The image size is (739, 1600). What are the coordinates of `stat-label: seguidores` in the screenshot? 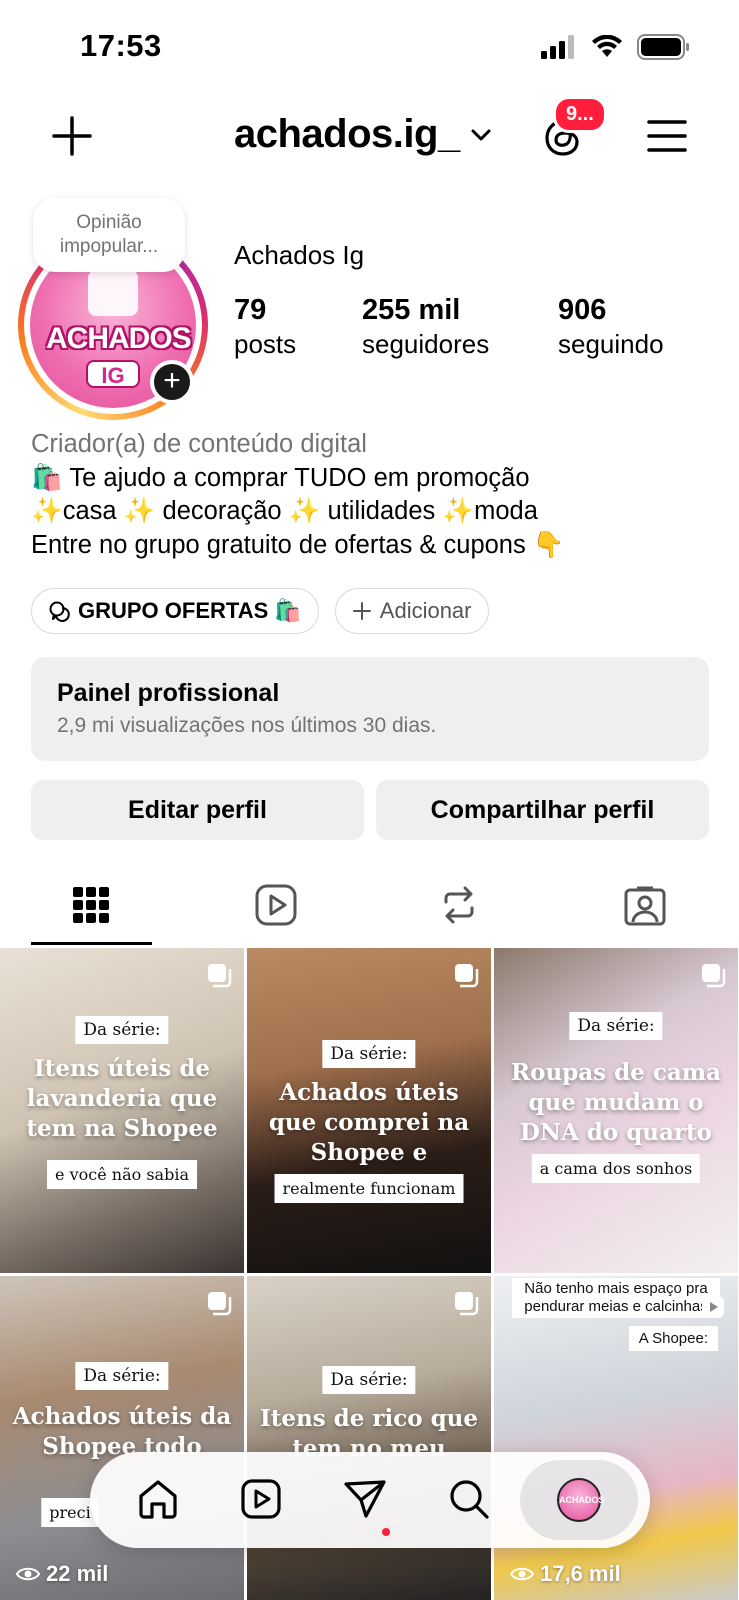 It's located at (426, 344).